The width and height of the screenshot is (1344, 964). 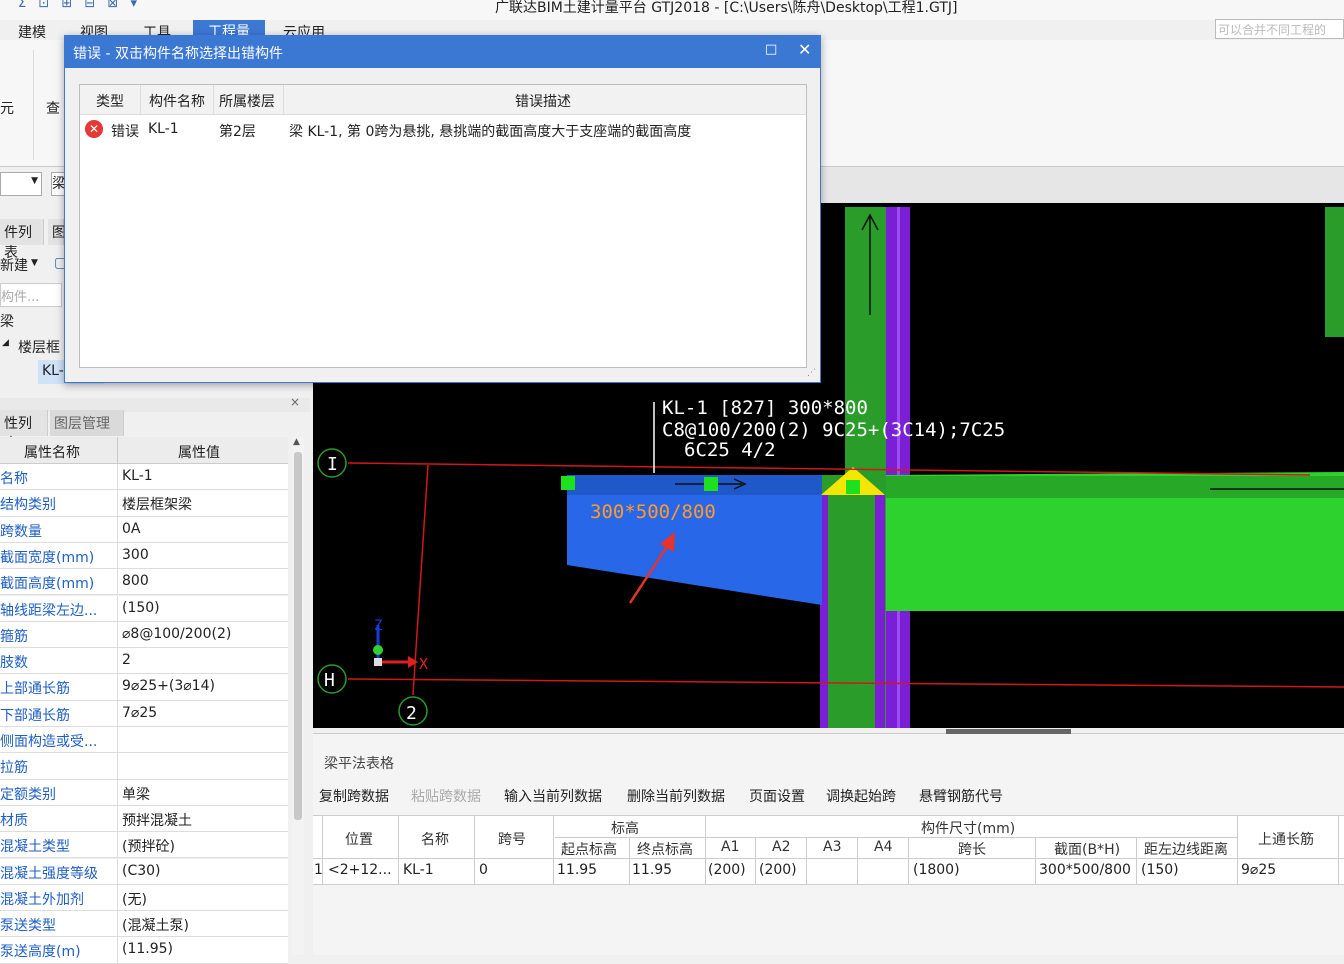 I want to click on cantilever-beam-top, so click(x=694, y=485).